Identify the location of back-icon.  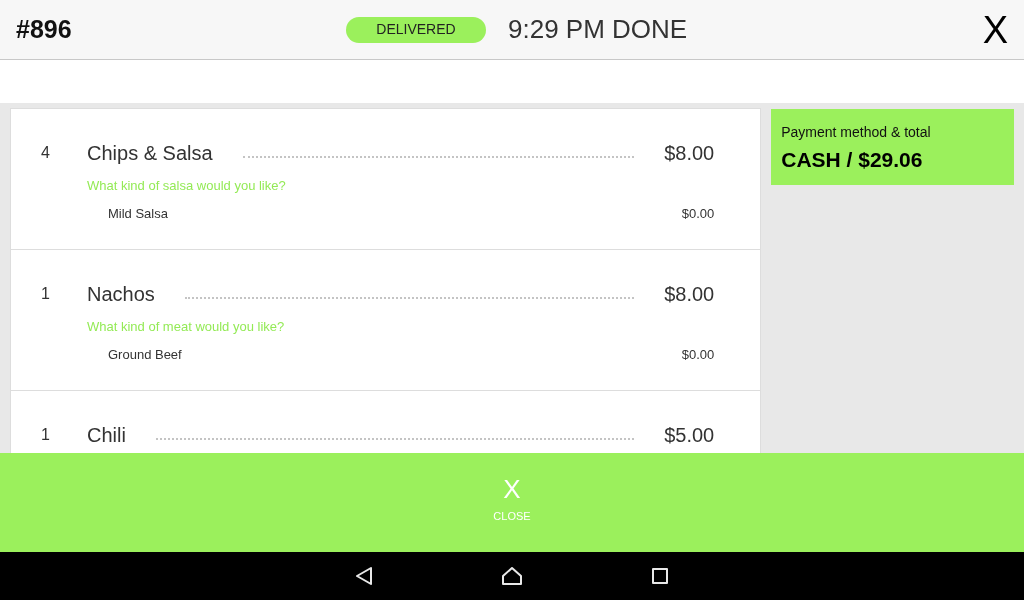
(364, 576).